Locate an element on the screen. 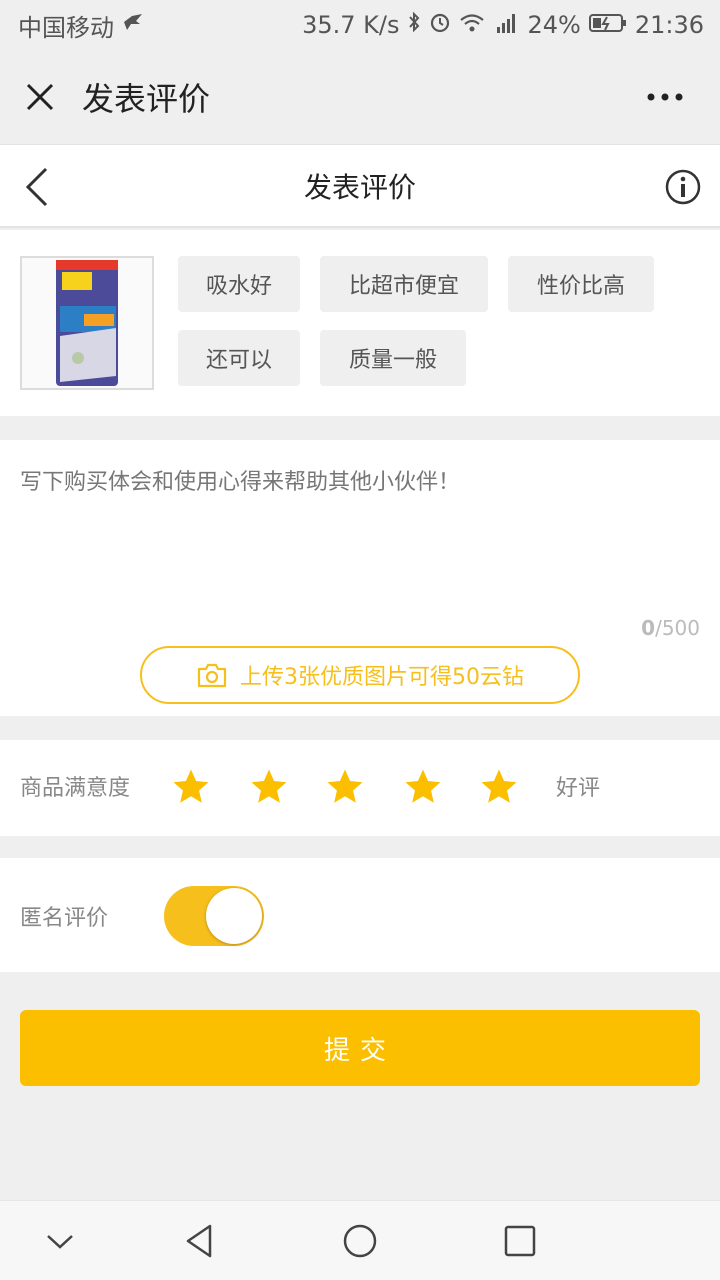 This screenshot has height=1280, width=720. comment-textarea: 写下购买体会和使用心得来帮助其他小伙伴！ is located at coordinates (240, 480).